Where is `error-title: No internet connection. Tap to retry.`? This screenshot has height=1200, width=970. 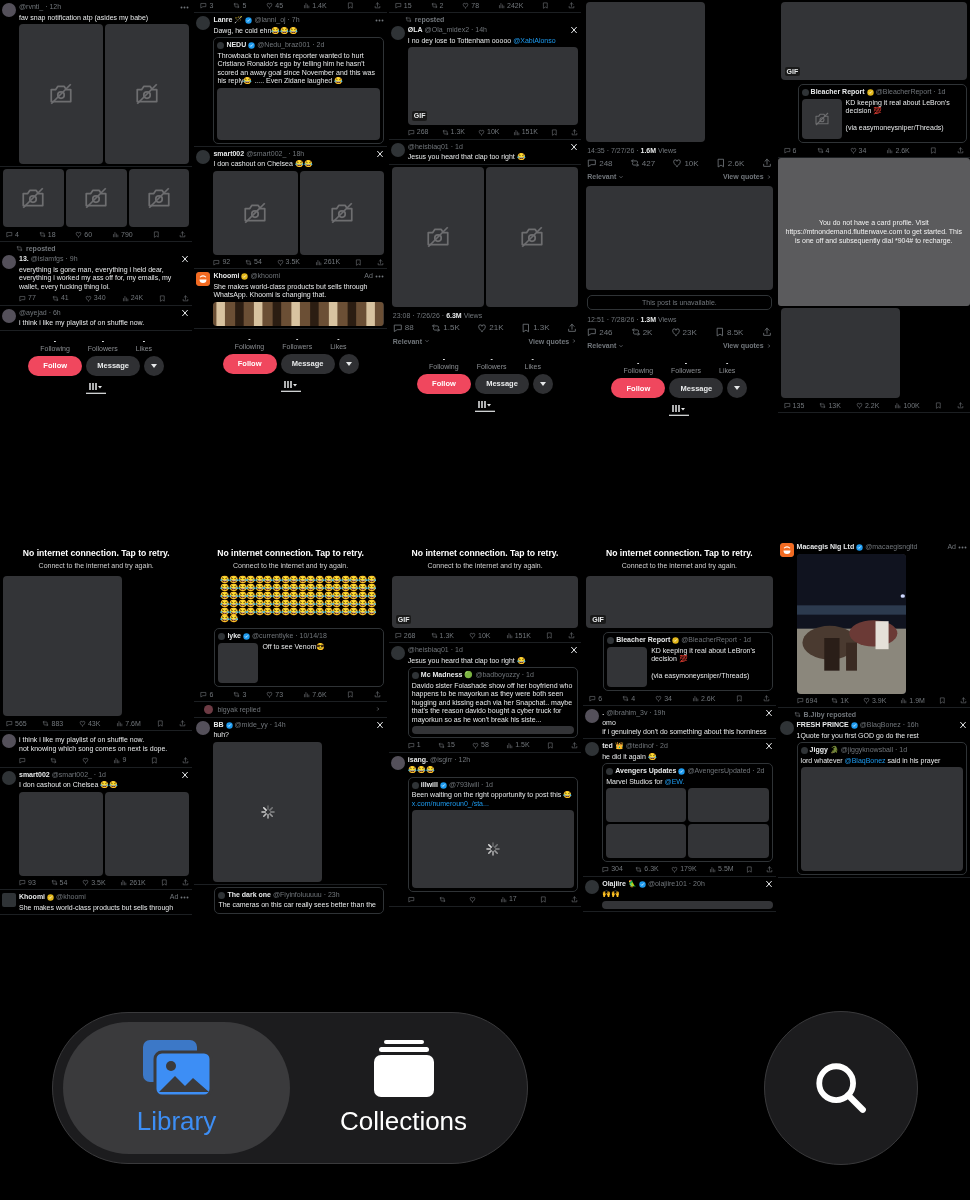 error-title: No internet connection. Tap to retry. is located at coordinates (679, 553).